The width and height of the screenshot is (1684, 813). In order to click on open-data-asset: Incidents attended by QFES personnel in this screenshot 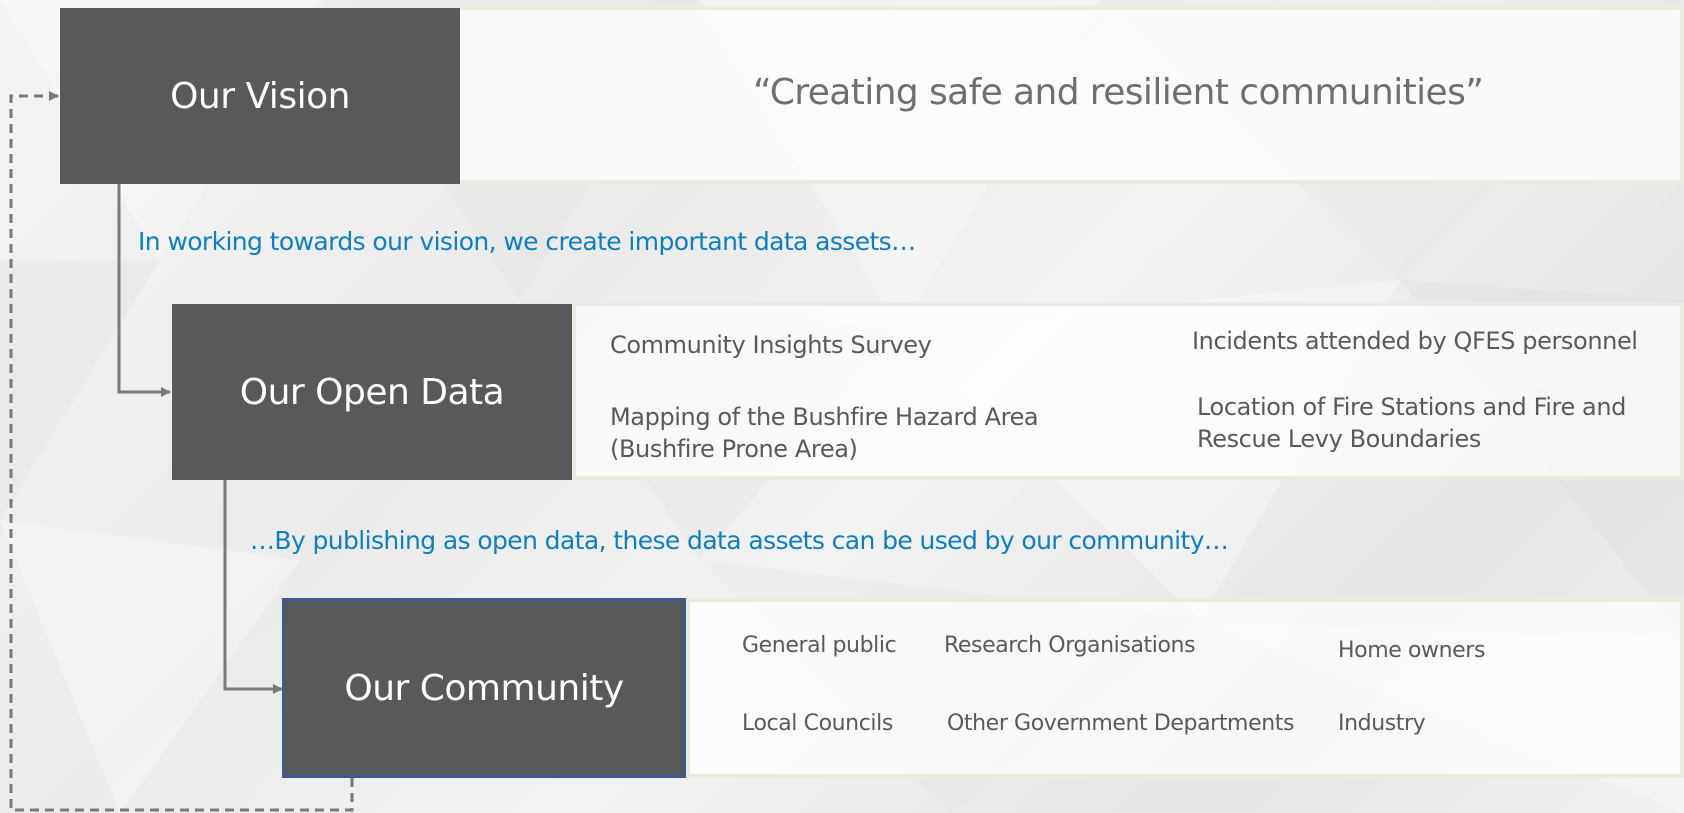, I will do `click(1415, 341)`.